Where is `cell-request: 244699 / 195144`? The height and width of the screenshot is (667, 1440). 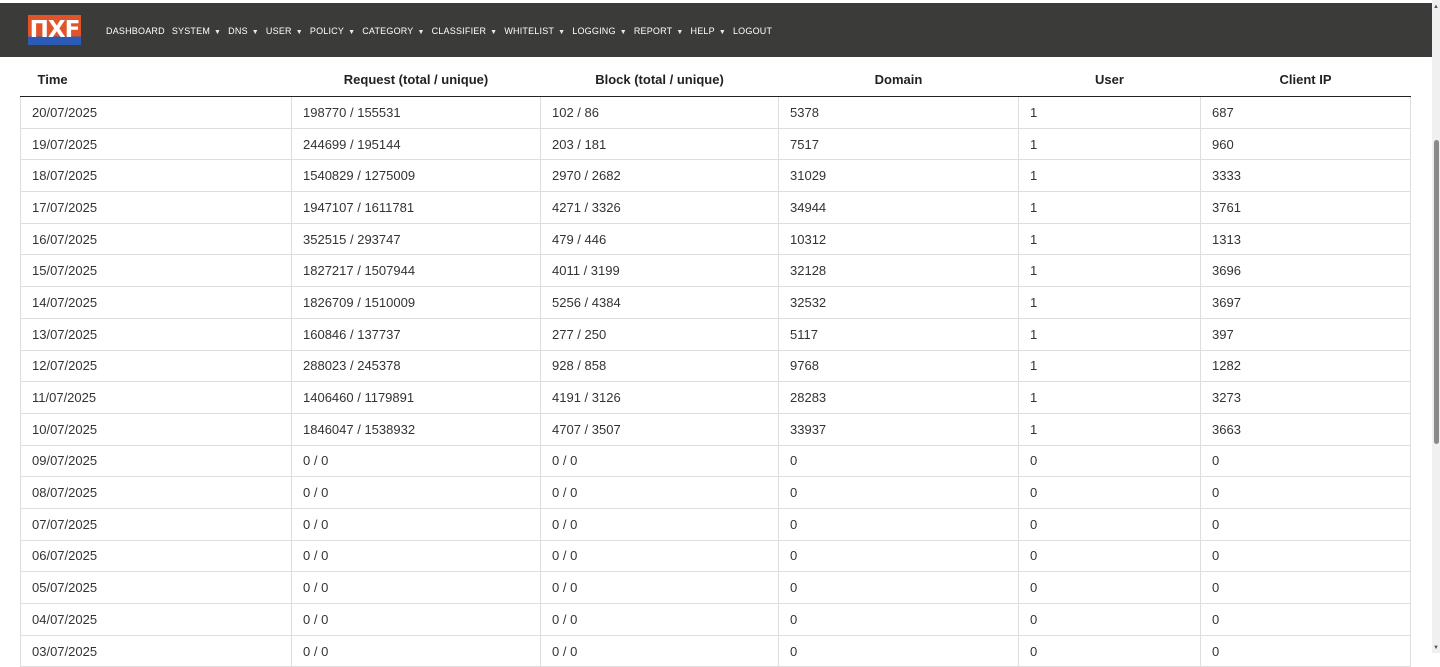
cell-request: 244699 / 195144 is located at coordinates (416, 144).